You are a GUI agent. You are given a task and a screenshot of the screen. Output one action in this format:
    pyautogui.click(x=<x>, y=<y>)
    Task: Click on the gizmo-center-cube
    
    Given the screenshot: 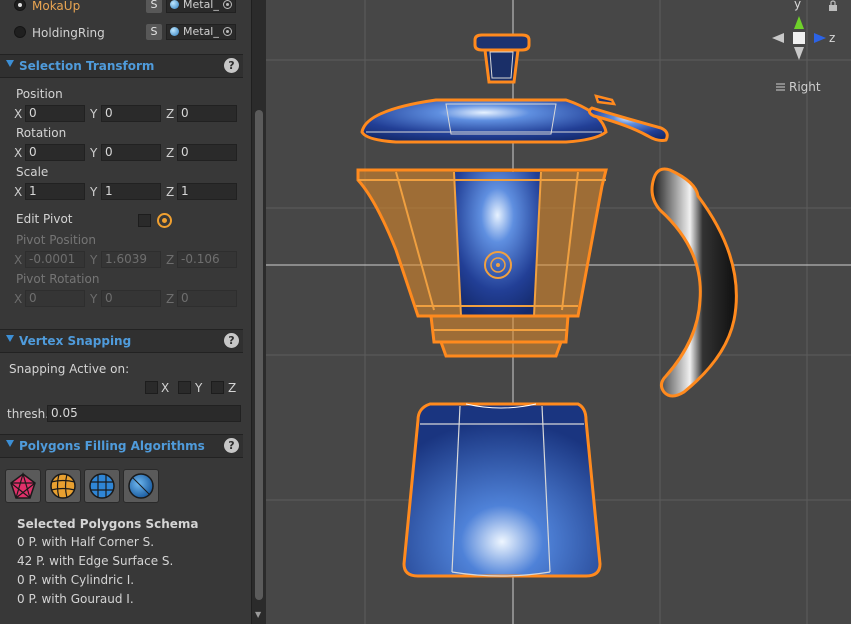 What is the action you would take?
    pyautogui.click(x=799, y=38)
    